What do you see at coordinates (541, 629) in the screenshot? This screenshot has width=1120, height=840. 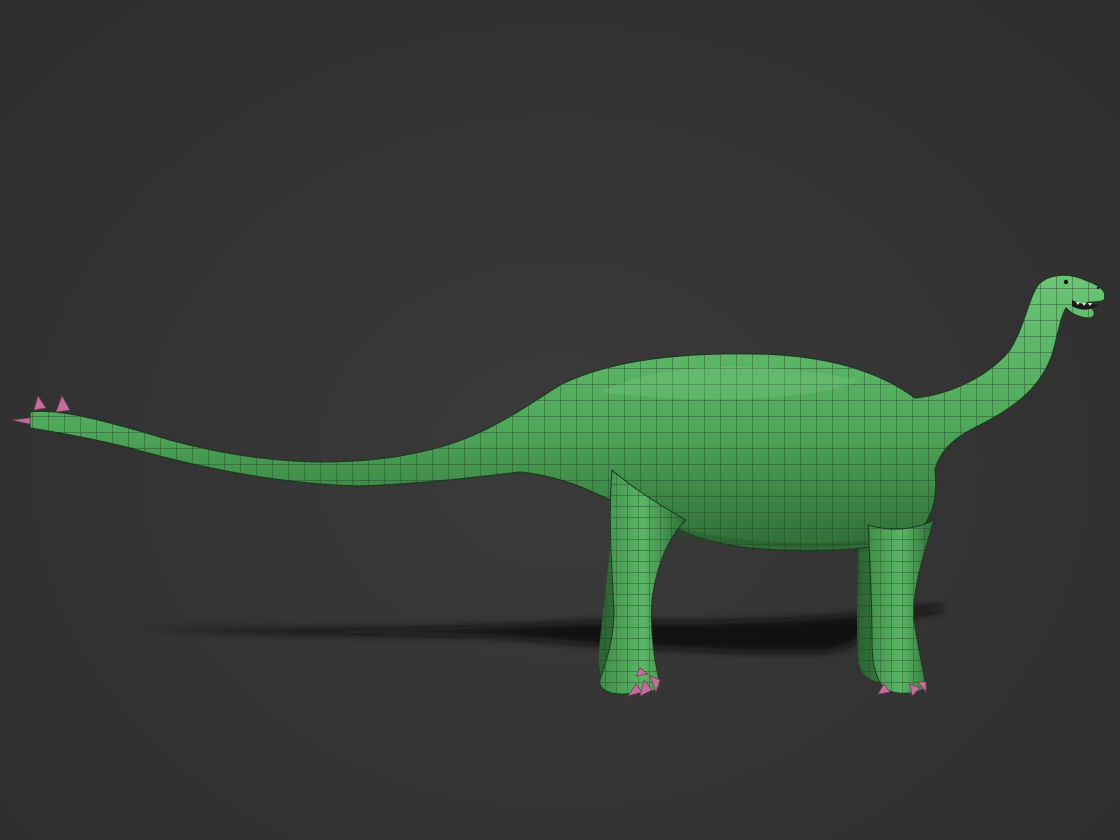 I see `ground-shadow` at bounding box center [541, 629].